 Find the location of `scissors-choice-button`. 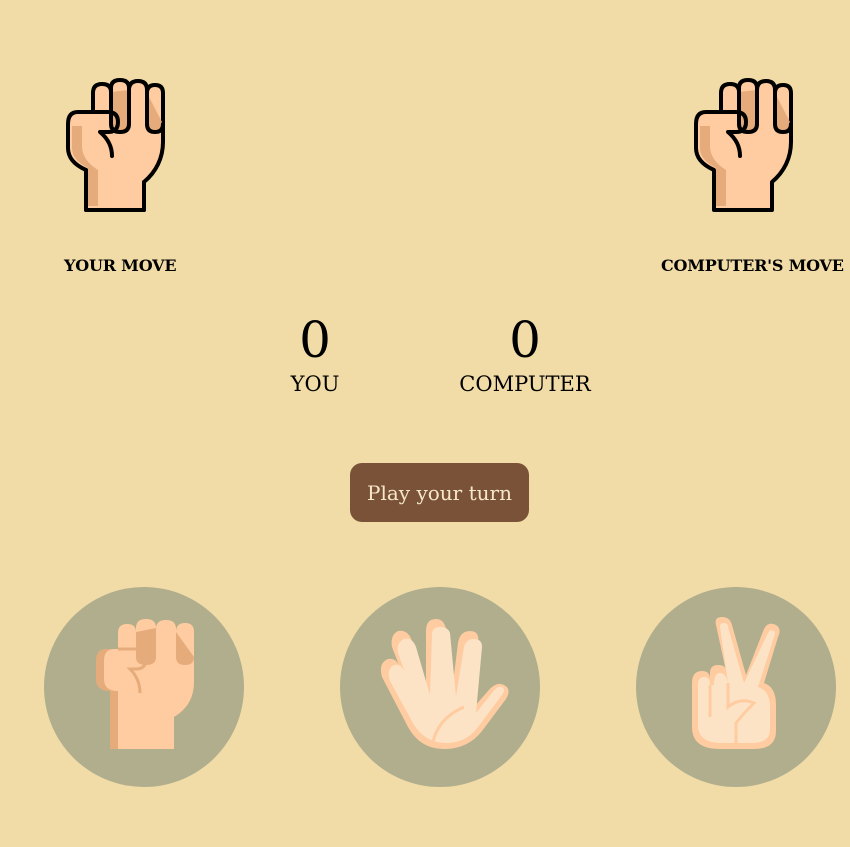

scissors-choice-button is located at coordinates (736, 687).